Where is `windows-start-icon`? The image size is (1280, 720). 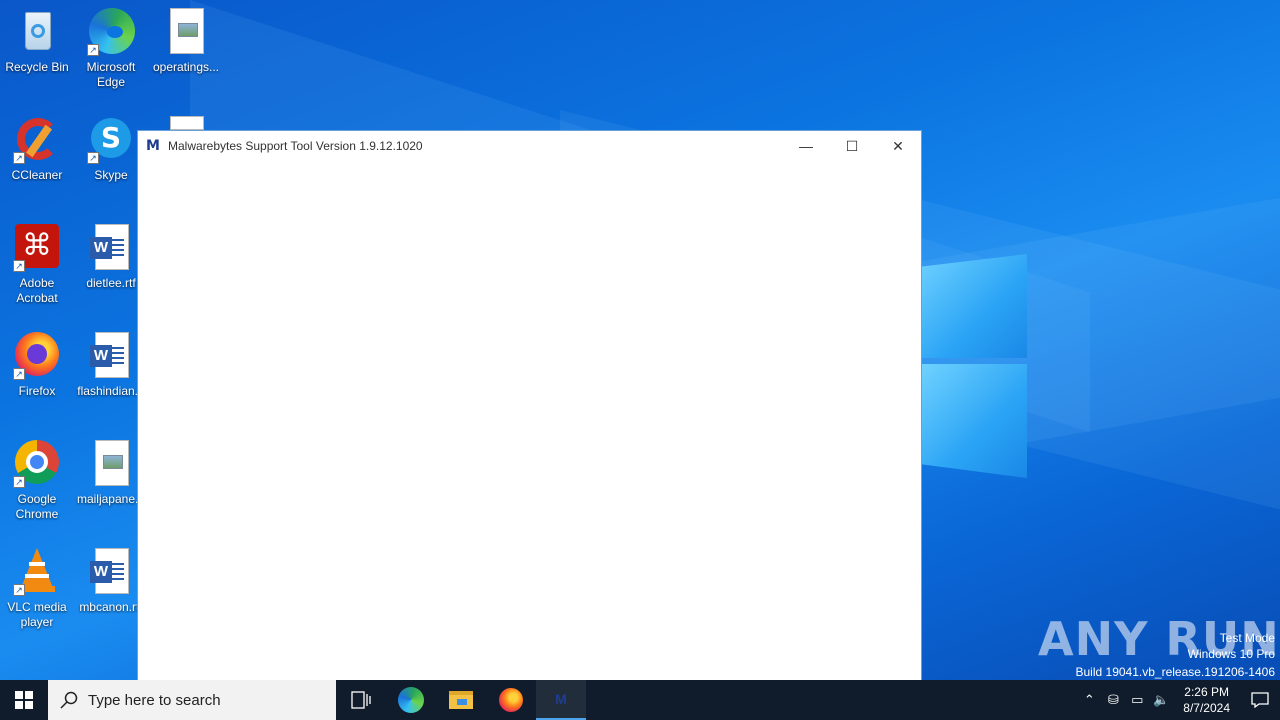 windows-start-icon is located at coordinates (24, 700).